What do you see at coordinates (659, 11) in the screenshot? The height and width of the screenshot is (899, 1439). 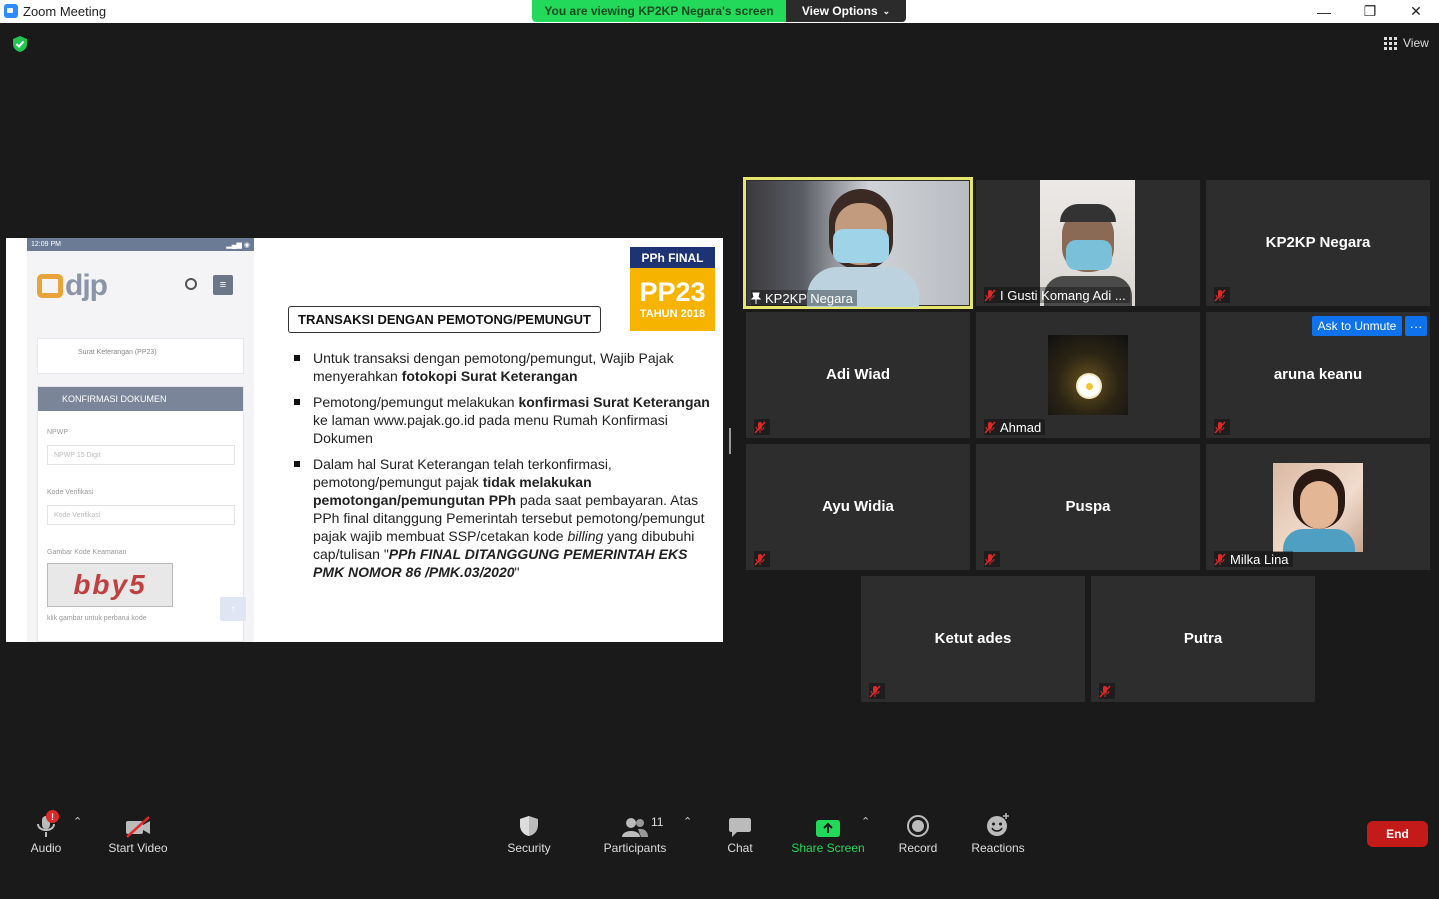 I see `viewing-banner: You are viewing KP2KP Negara's screen` at bounding box center [659, 11].